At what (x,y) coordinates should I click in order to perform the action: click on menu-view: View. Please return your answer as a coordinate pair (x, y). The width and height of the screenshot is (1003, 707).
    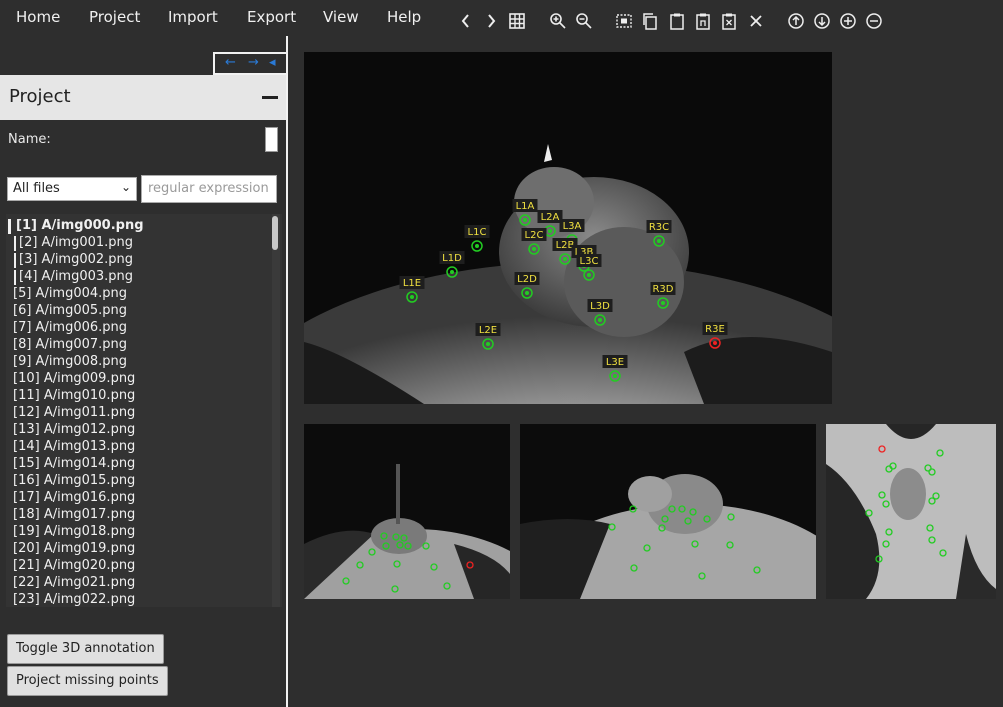
    Looking at the image, I should click on (341, 17).